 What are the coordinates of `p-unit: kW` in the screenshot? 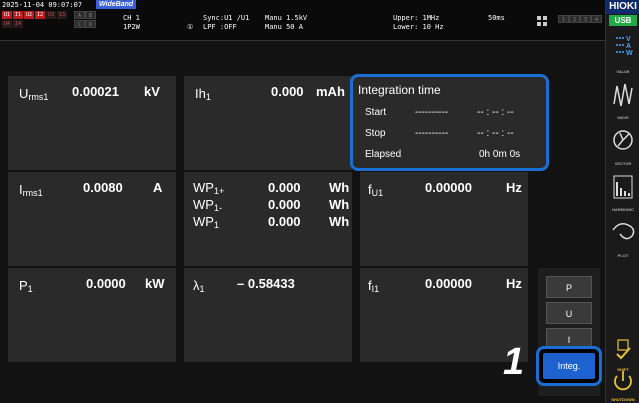 It's located at (155, 283).